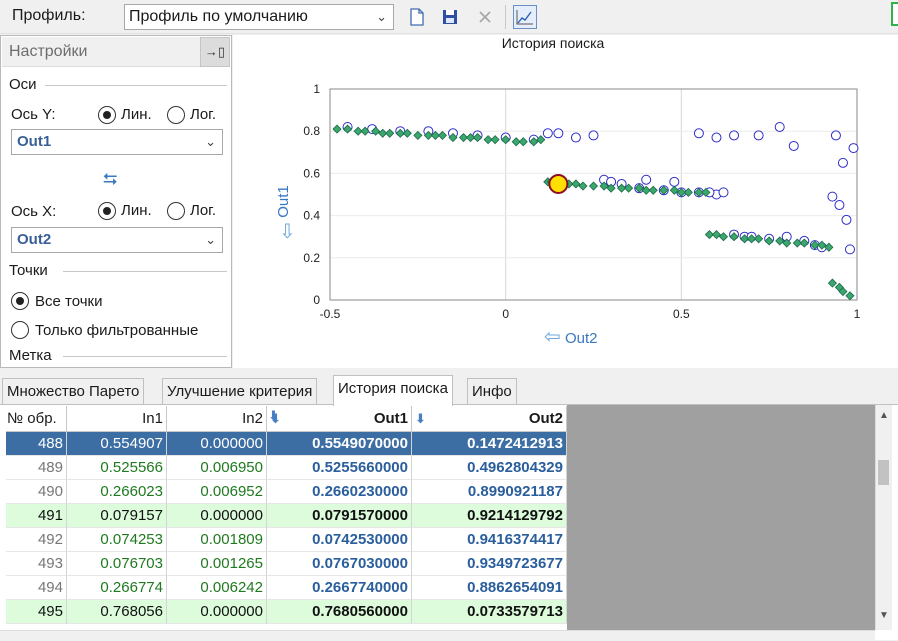  What do you see at coordinates (884, 615) in the screenshot?
I see `scroll-down-icon: ▼` at bounding box center [884, 615].